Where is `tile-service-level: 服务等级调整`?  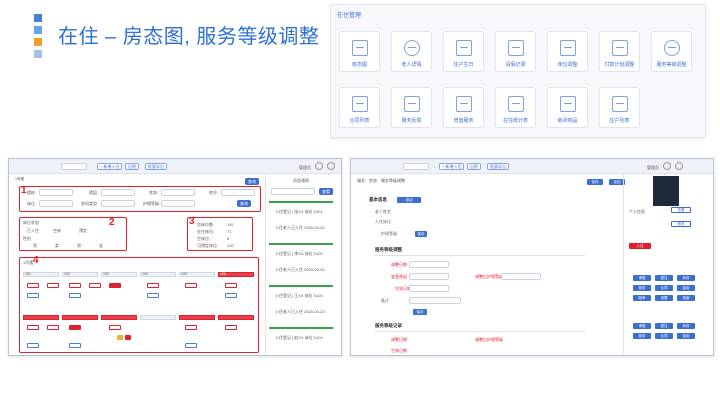
tile-service-level: 服务等级调整 is located at coordinates (671, 51).